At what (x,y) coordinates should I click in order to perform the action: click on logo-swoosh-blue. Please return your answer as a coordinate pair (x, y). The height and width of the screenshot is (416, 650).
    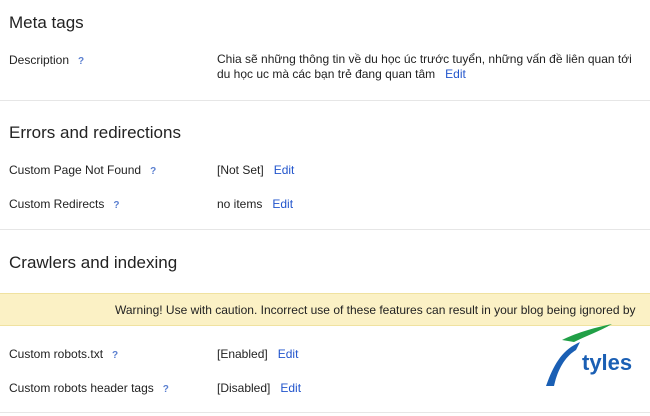
    Looking at the image, I should click on (563, 364).